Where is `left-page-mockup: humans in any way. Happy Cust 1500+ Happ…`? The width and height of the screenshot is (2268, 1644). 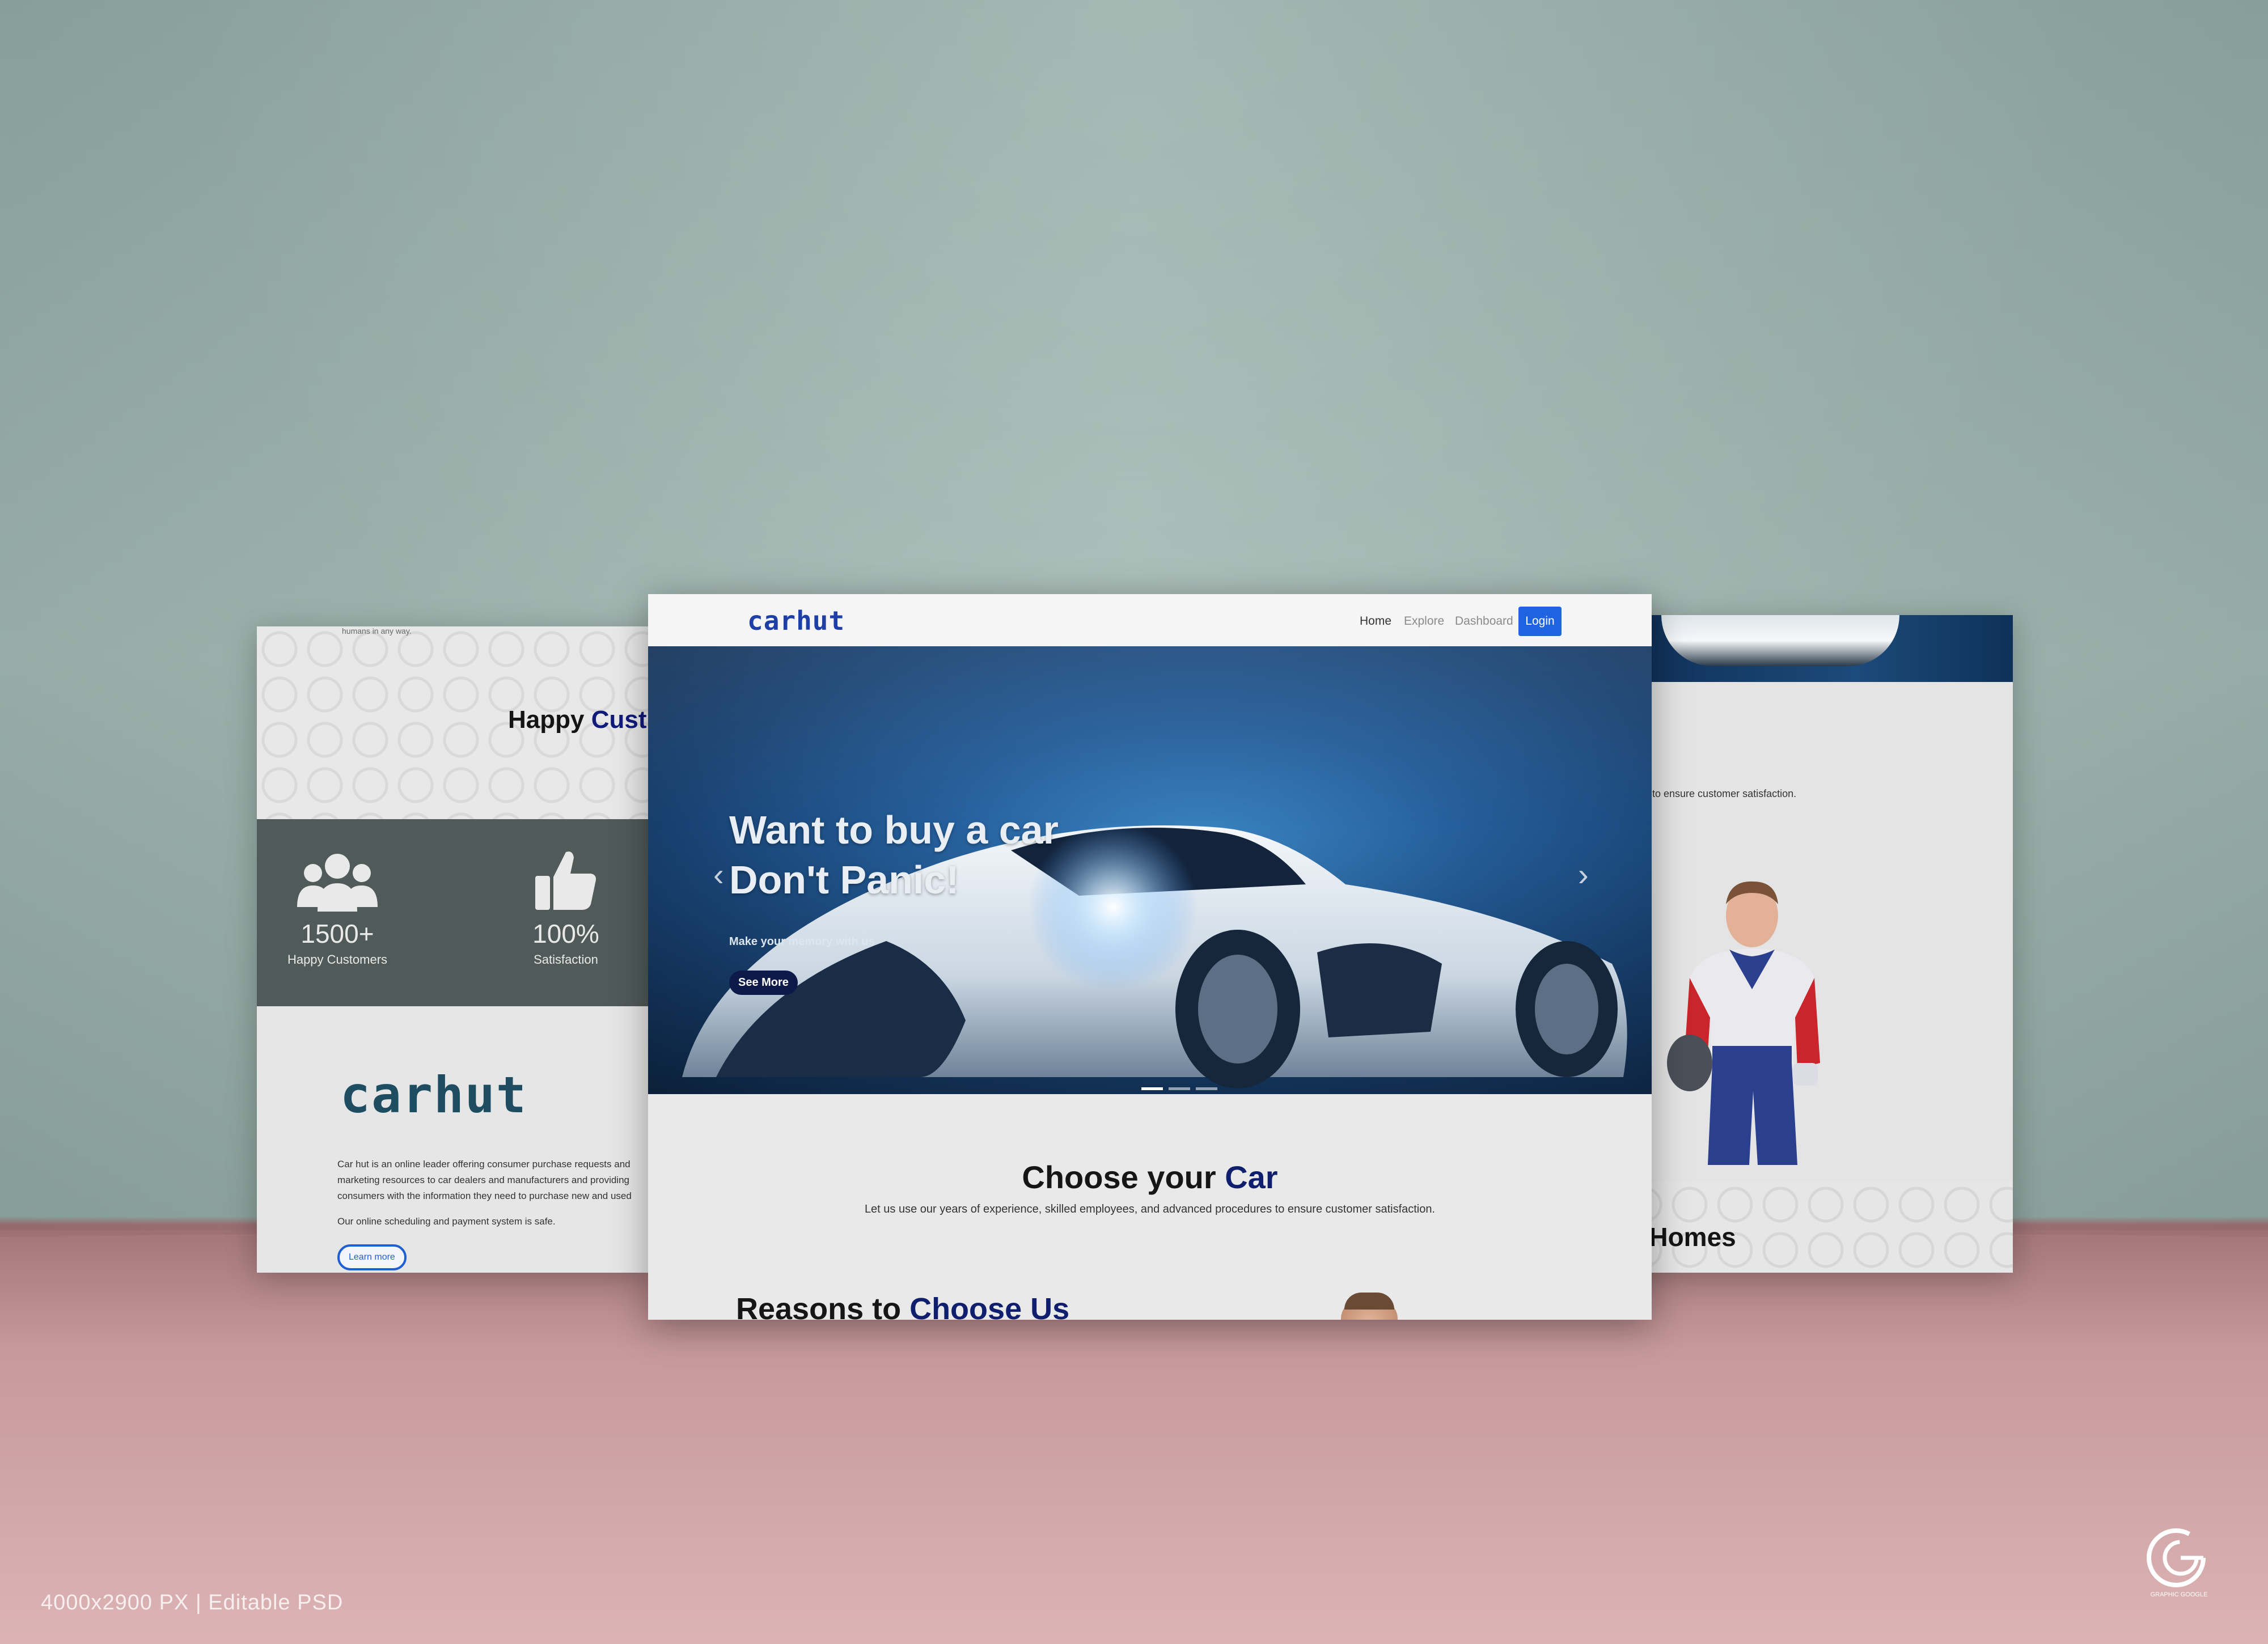
left-page-mockup: humans in any way. Happy Cust 1500+ Happ… is located at coordinates (452, 949).